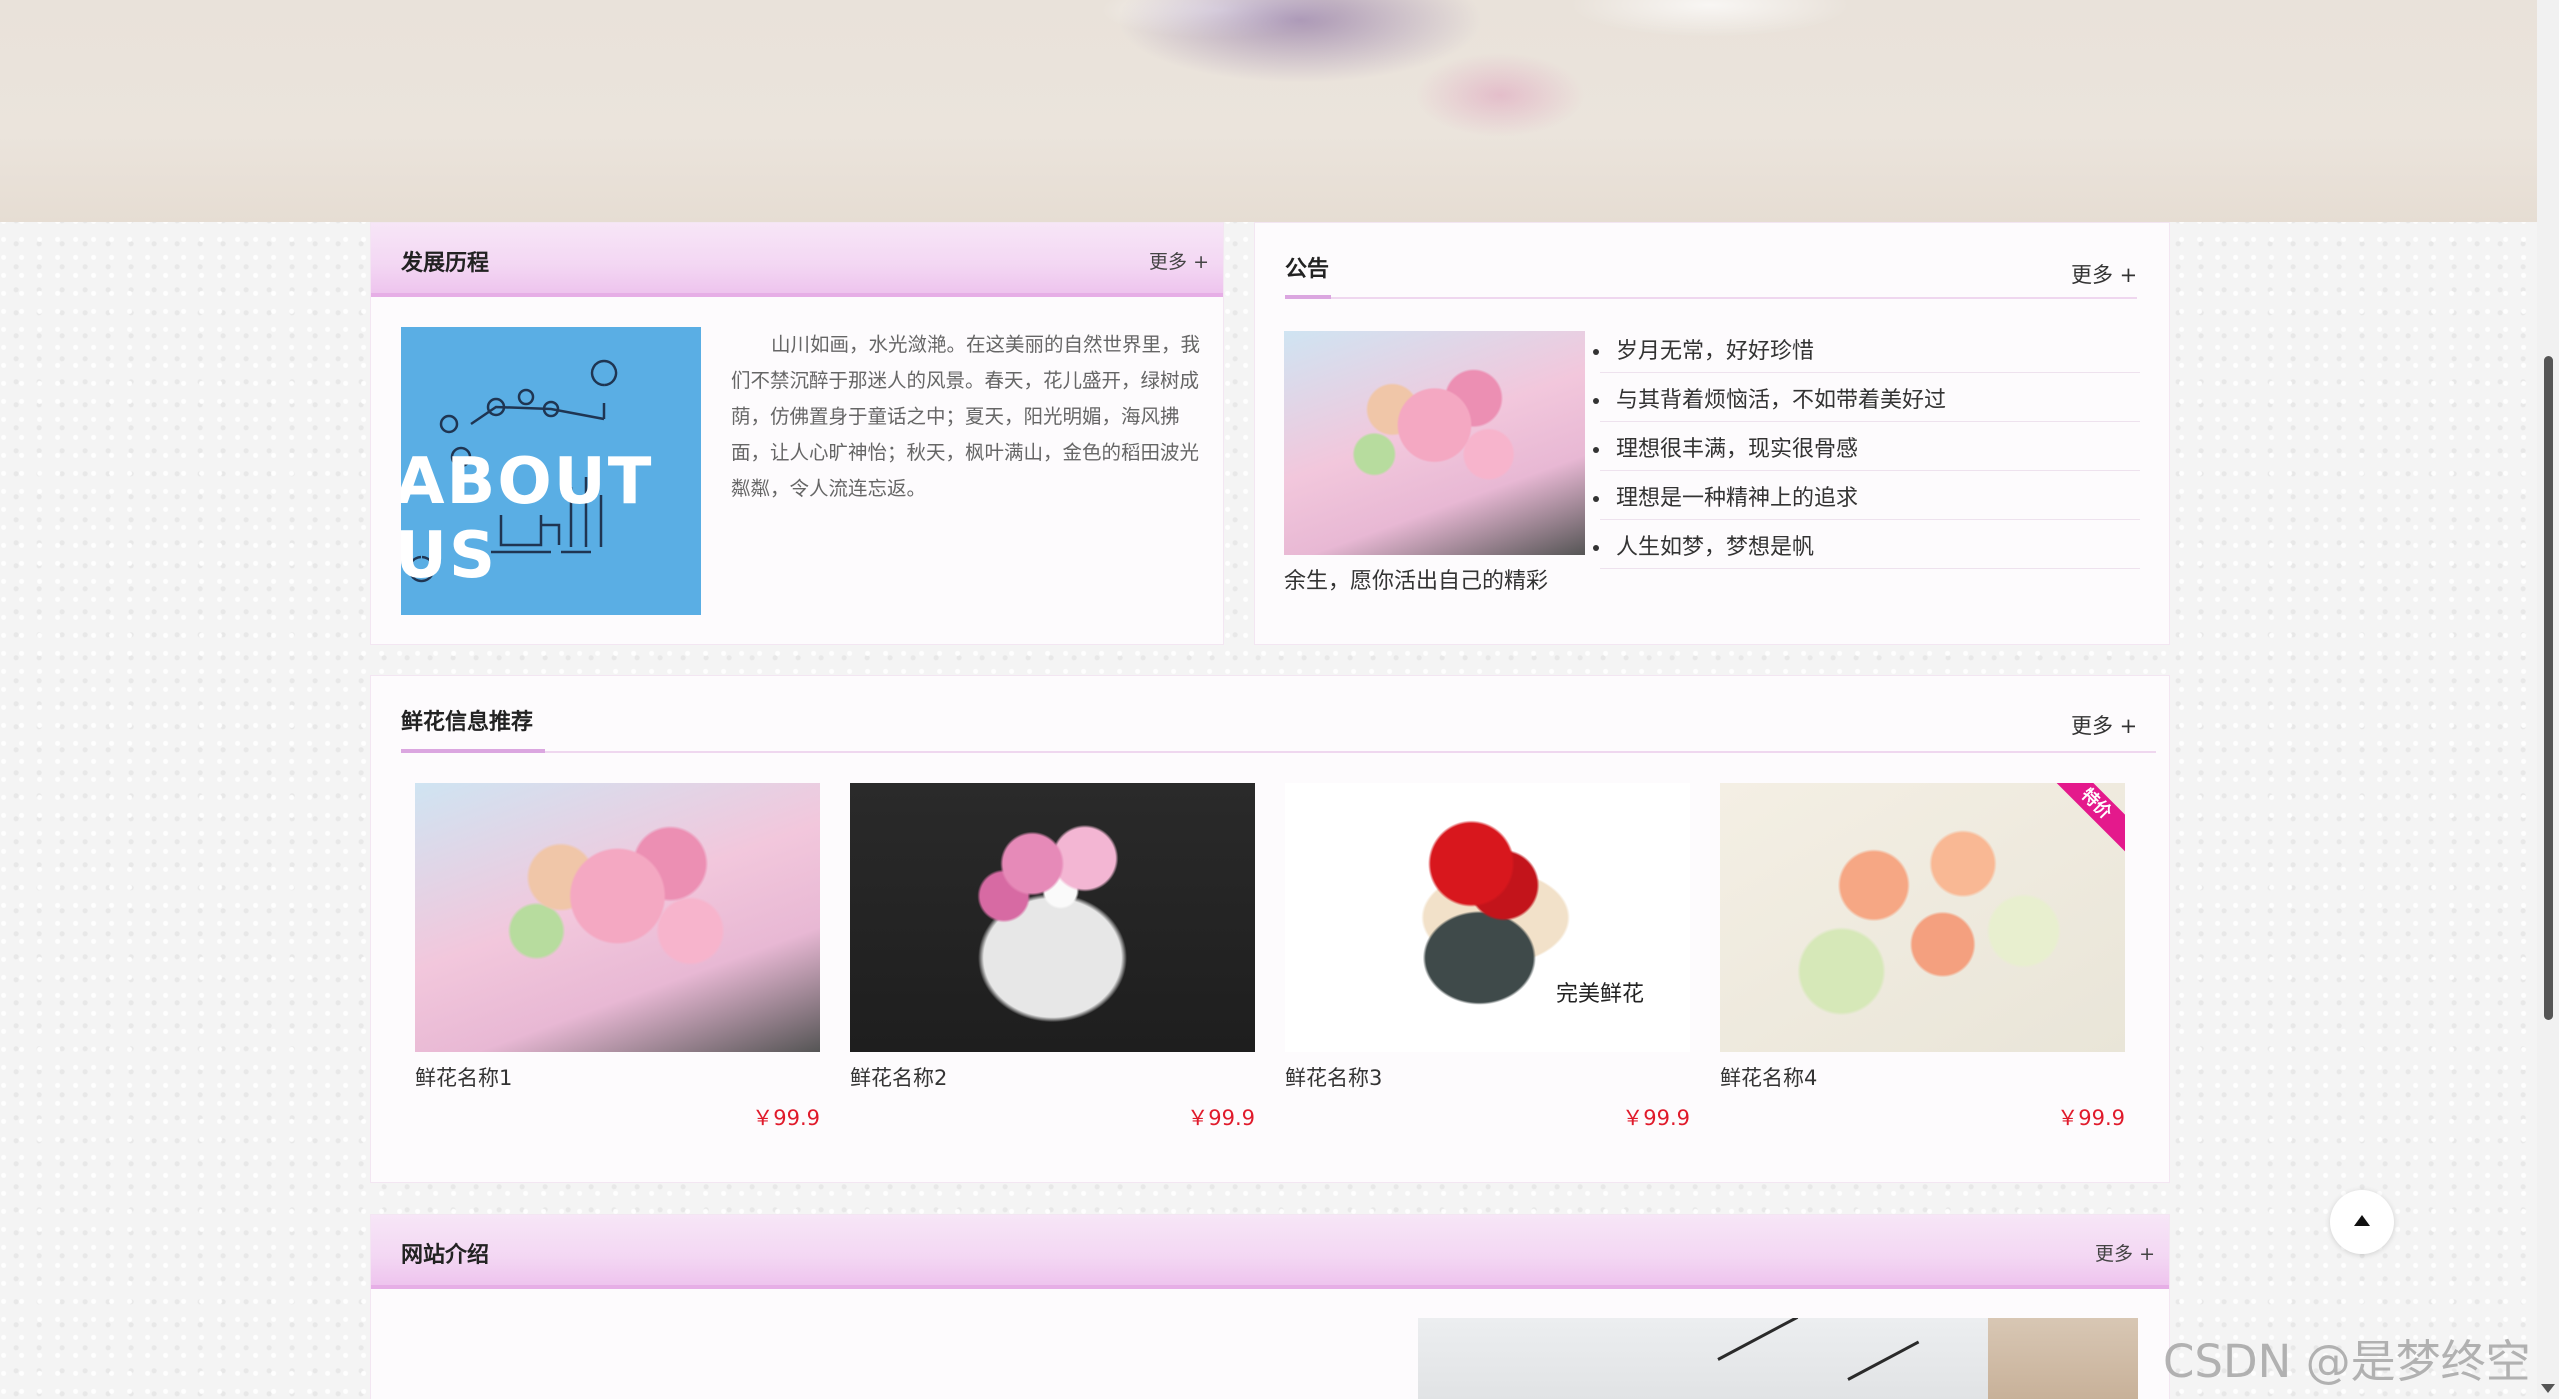 Image resolution: width=2559 pixels, height=1399 pixels. I want to click on notice-item: 理想很丰满，现实很骨感, so click(1866, 446).